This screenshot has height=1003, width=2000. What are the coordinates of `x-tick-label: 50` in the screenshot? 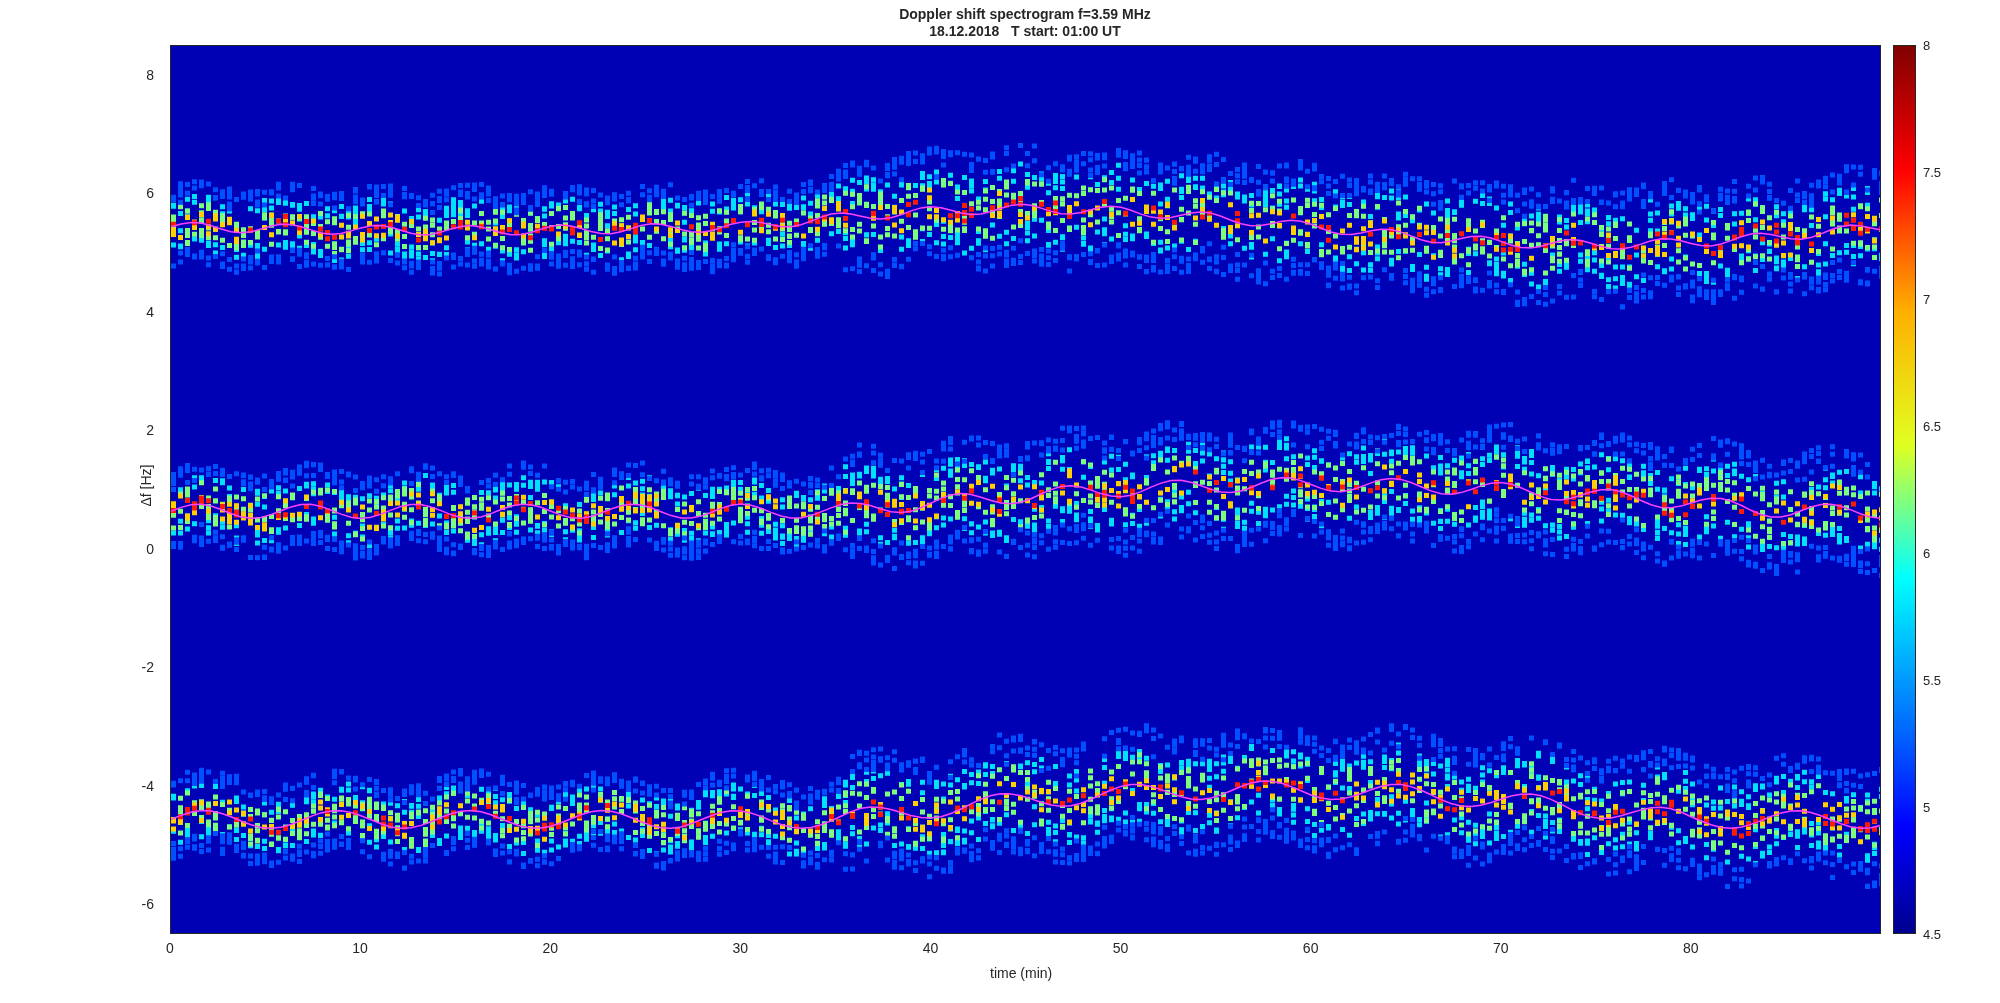 It's located at (1120, 948).